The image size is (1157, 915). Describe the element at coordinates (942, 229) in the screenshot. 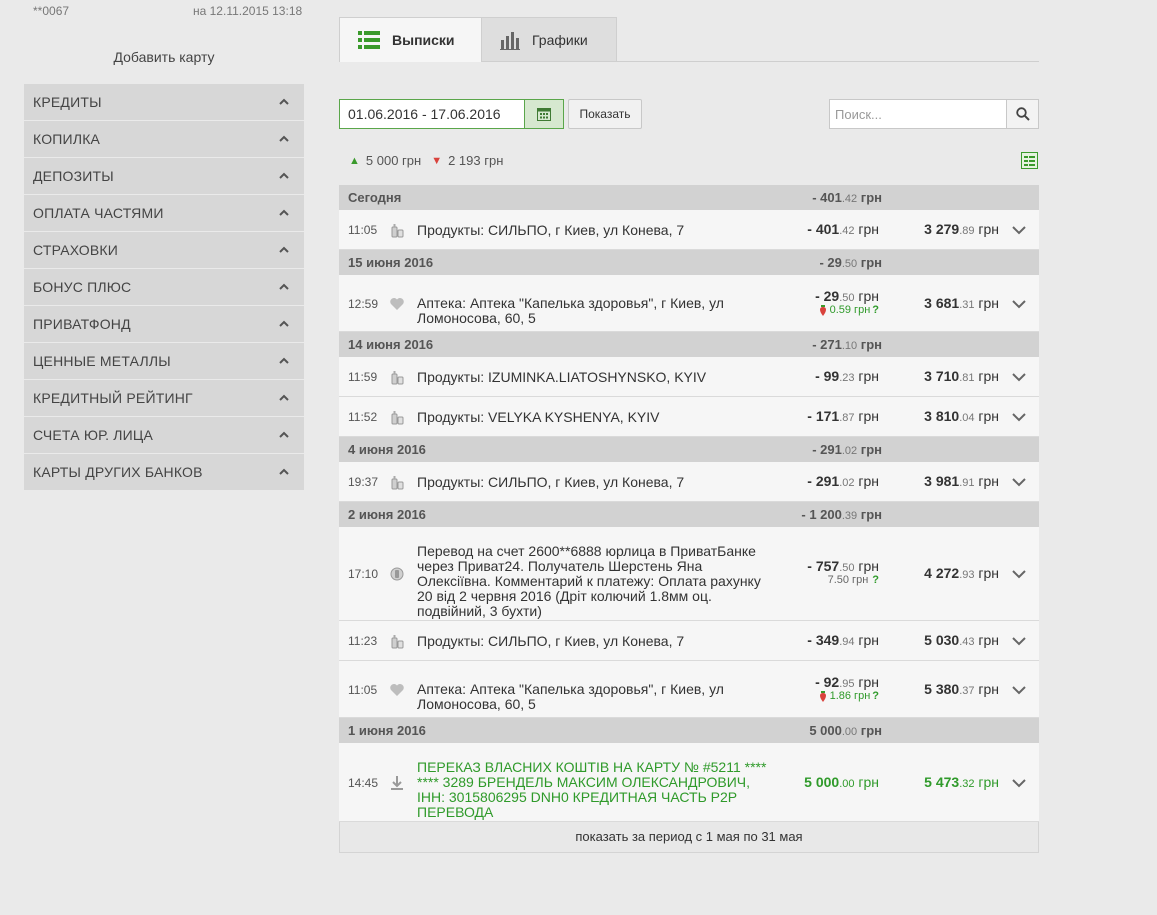

I see `balance-main: 3 279` at that location.